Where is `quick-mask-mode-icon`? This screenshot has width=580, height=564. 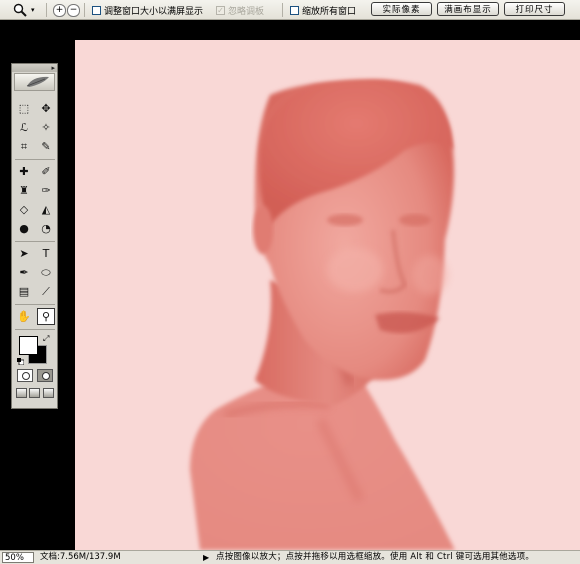
quick-mask-mode-icon is located at coordinates (45, 375).